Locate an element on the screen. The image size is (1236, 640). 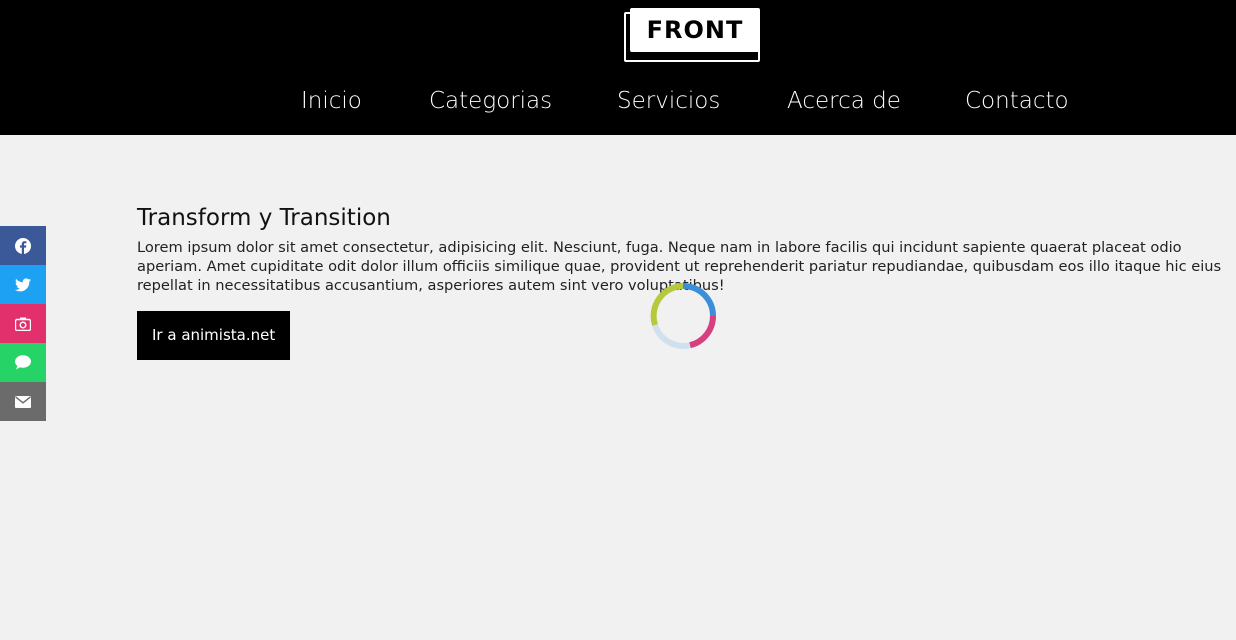
social-share-bar is located at coordinates (23, 323).